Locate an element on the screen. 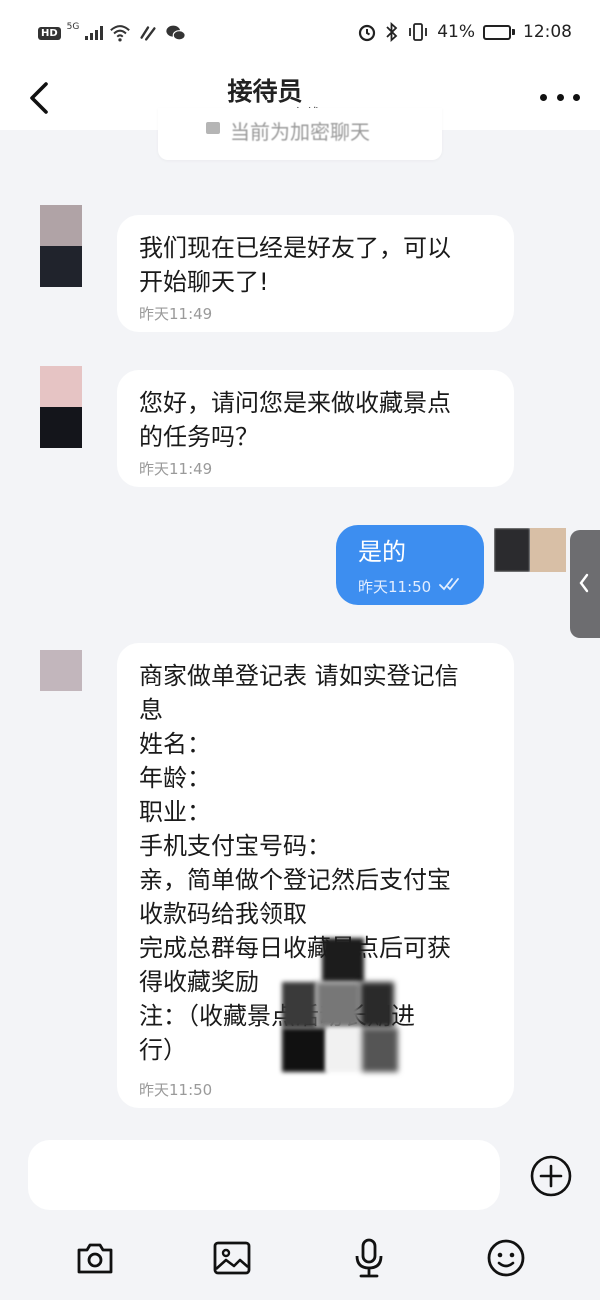  signal-icon is located at coordinates (94, 33).